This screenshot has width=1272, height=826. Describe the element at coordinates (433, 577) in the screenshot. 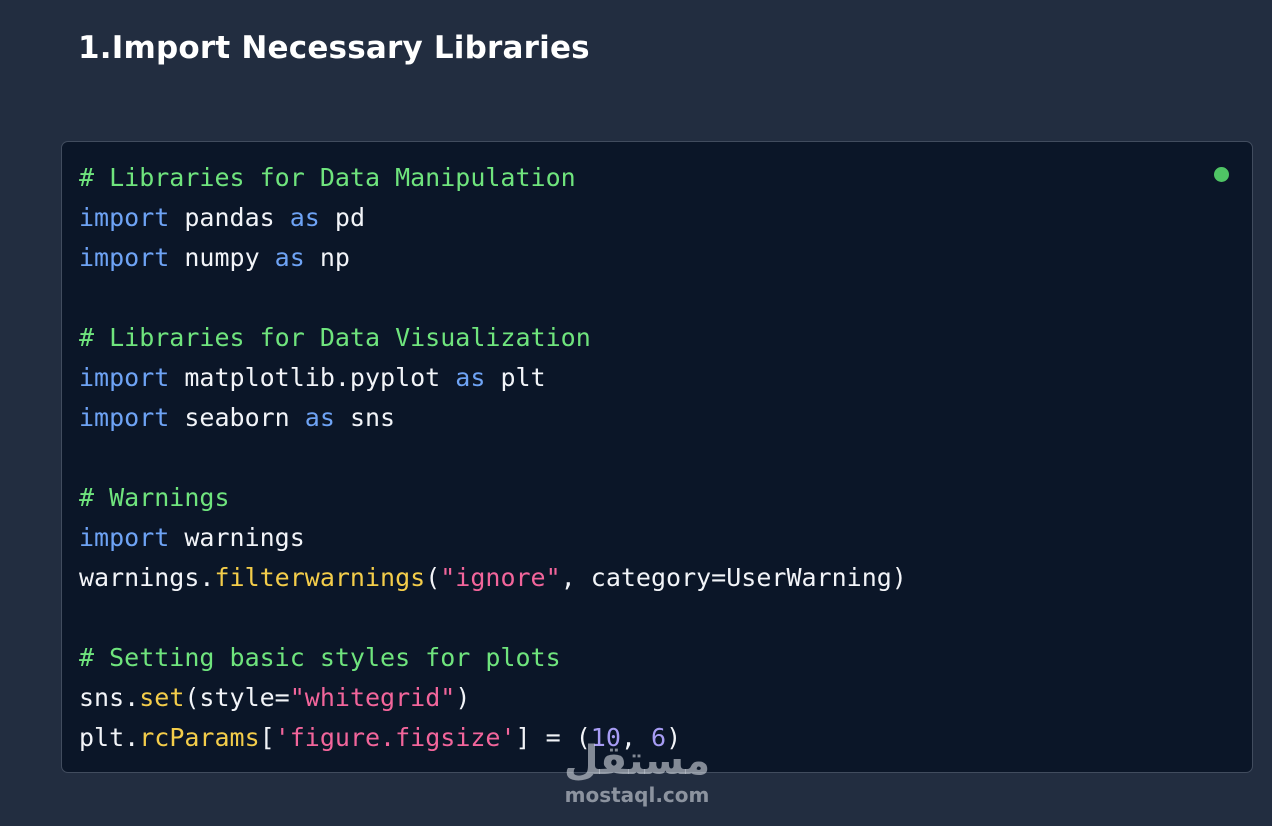

I see `code-token-plain: (` at that location.